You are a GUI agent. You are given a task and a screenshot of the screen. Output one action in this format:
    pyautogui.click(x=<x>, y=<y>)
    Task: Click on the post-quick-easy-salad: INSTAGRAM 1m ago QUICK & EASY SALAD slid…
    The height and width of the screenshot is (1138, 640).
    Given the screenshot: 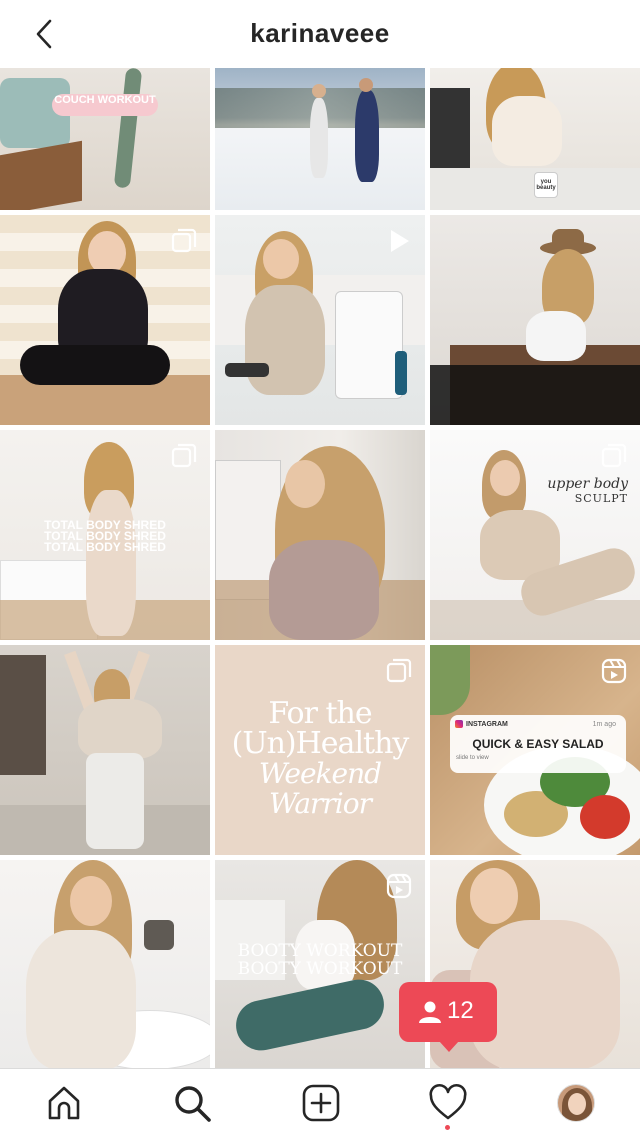 What is the action you would take?
    pyautogui.click(x=535, y=750)
    